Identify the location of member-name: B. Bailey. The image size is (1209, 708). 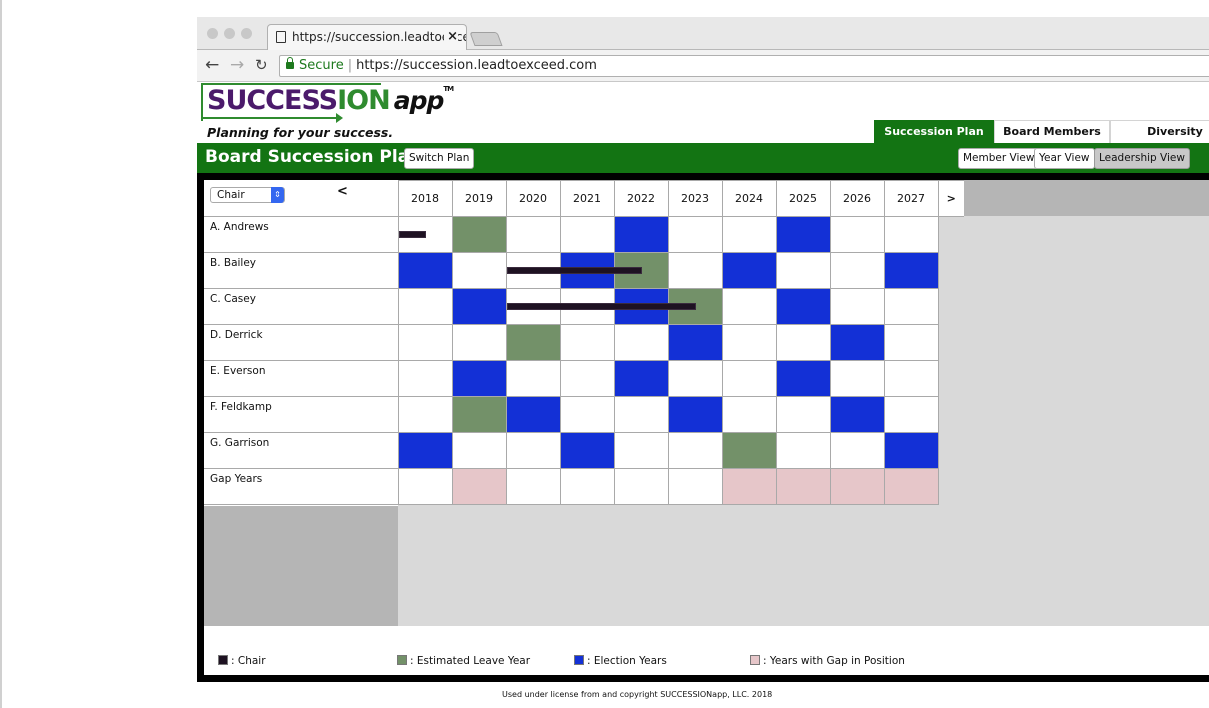
(301, 270).